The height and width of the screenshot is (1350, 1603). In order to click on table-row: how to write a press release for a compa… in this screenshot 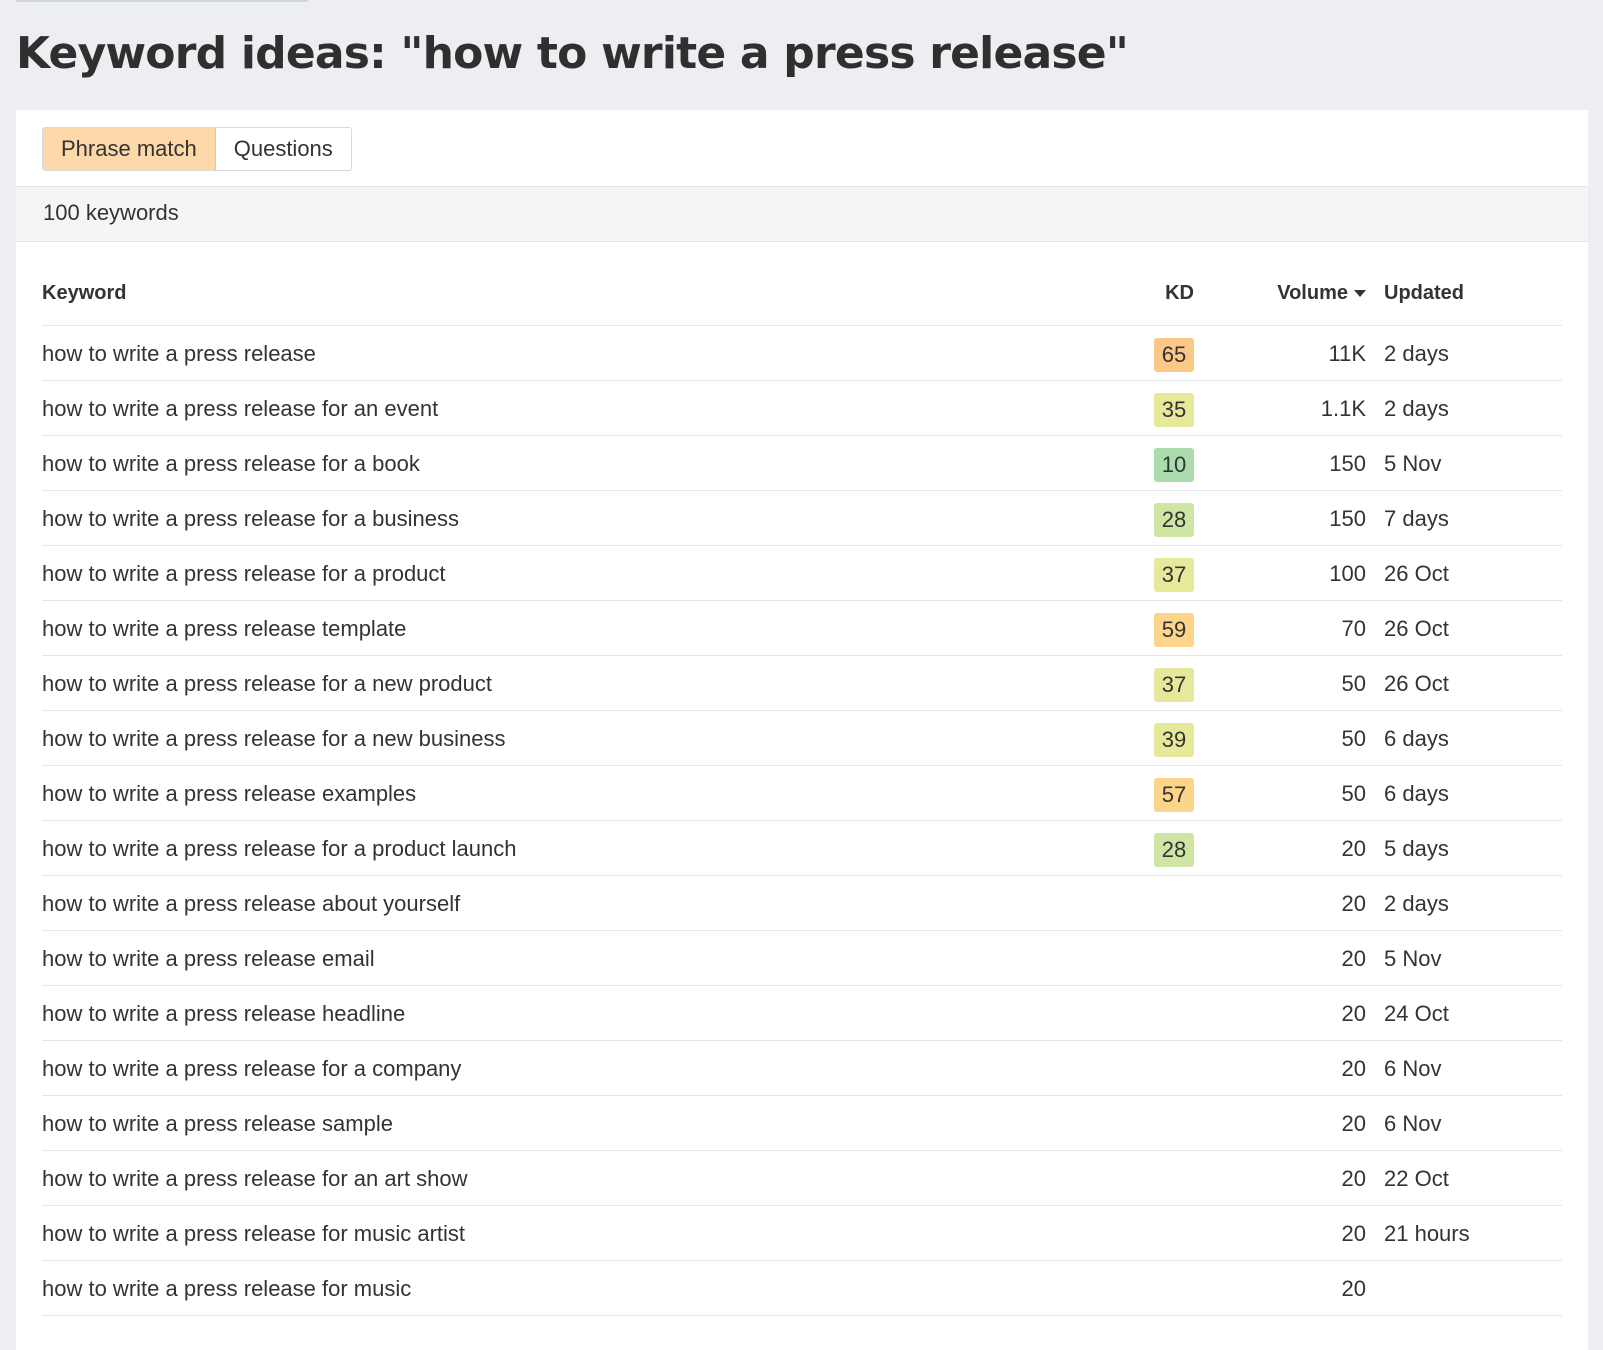, I will do `click(802, 1068)`.